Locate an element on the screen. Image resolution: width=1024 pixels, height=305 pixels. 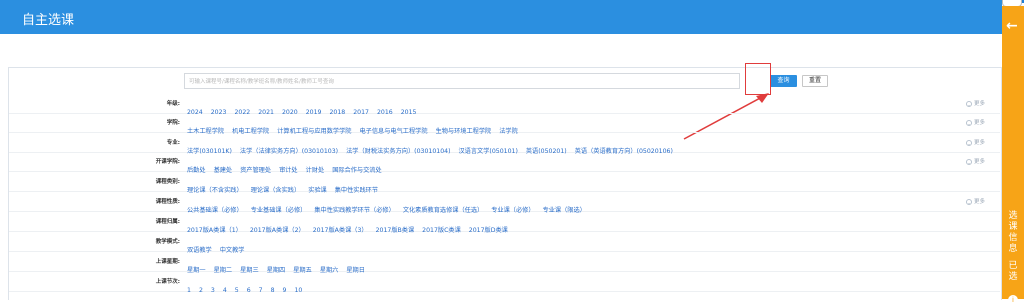
filter-option: 2023 is located at coordinates (219, 112).